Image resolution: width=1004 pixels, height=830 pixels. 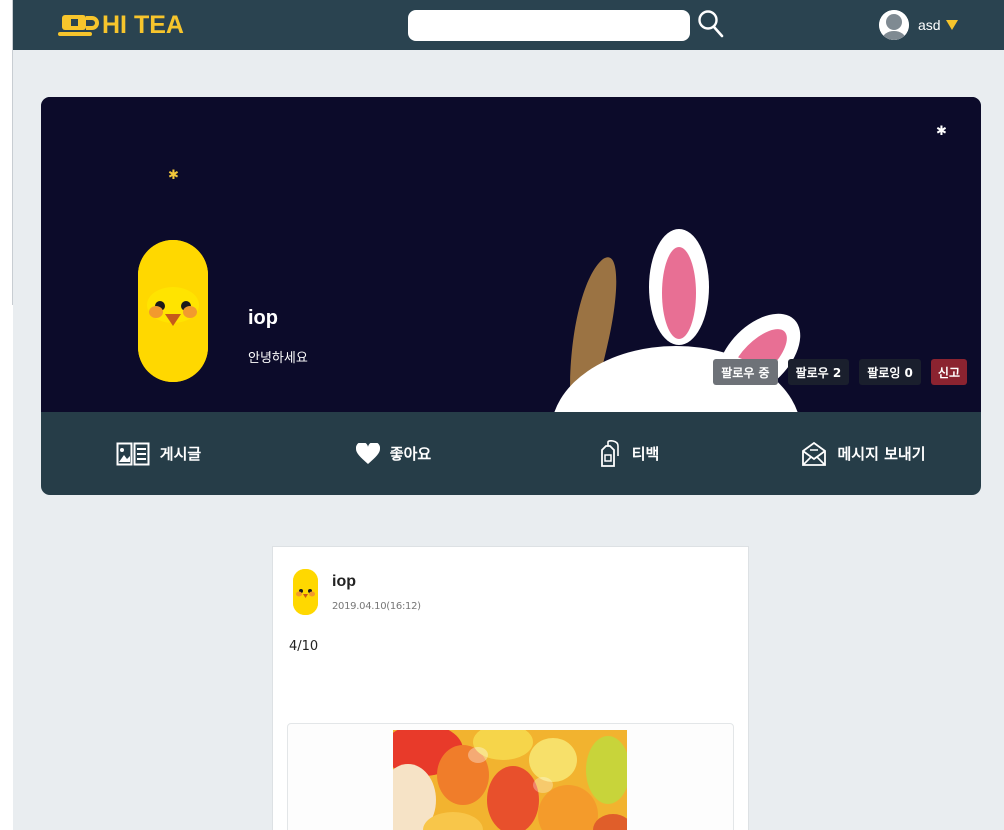 What do you see at coordinates (133, 453) in the screenshot?
I see `document-icon` at bounding box center [133, 453].